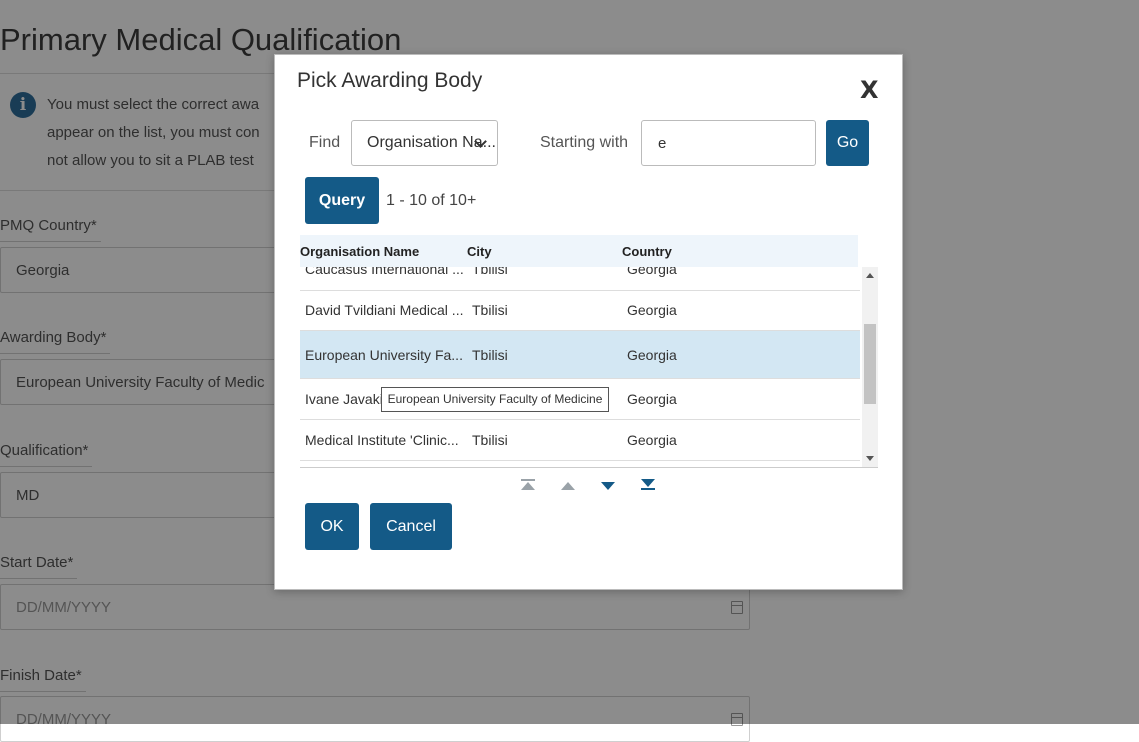 The image size is (1139, 742). Describe the element at coordinates (584, 142) in the screenshot. I see `starting-with-label: Starting with` at that location.